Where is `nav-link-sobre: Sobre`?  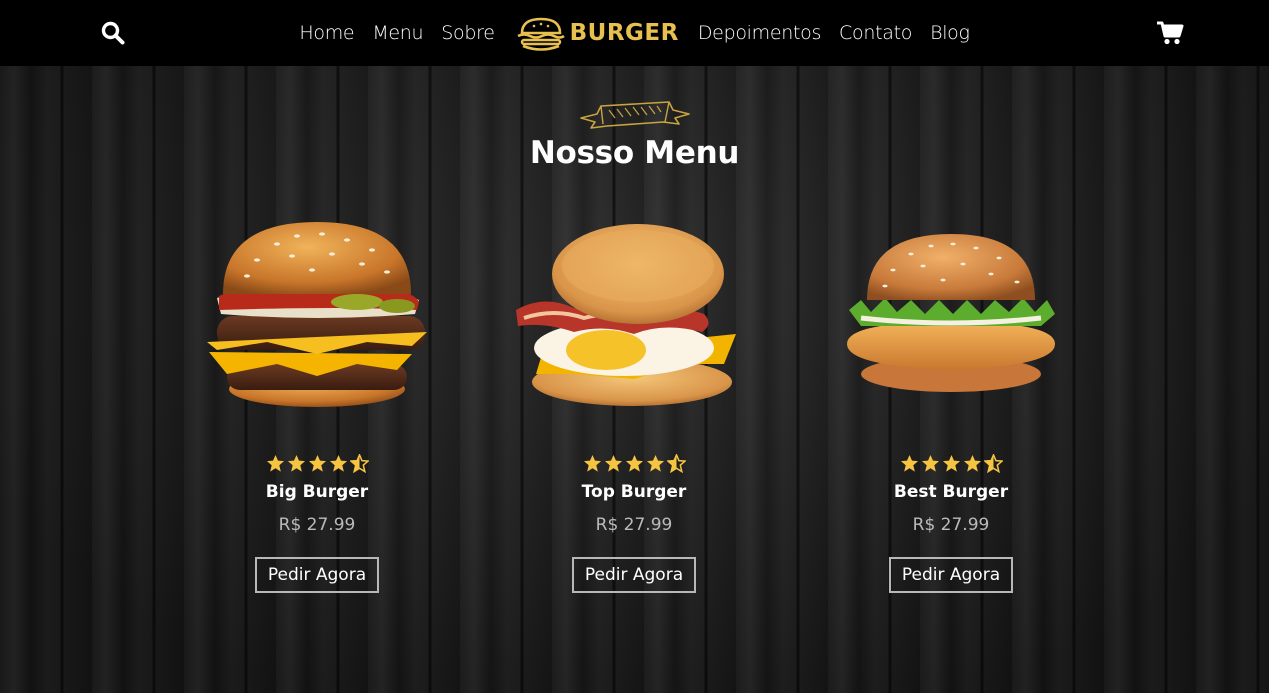 nav-link-sobre: Sobre is located at coordinates (468, 33).